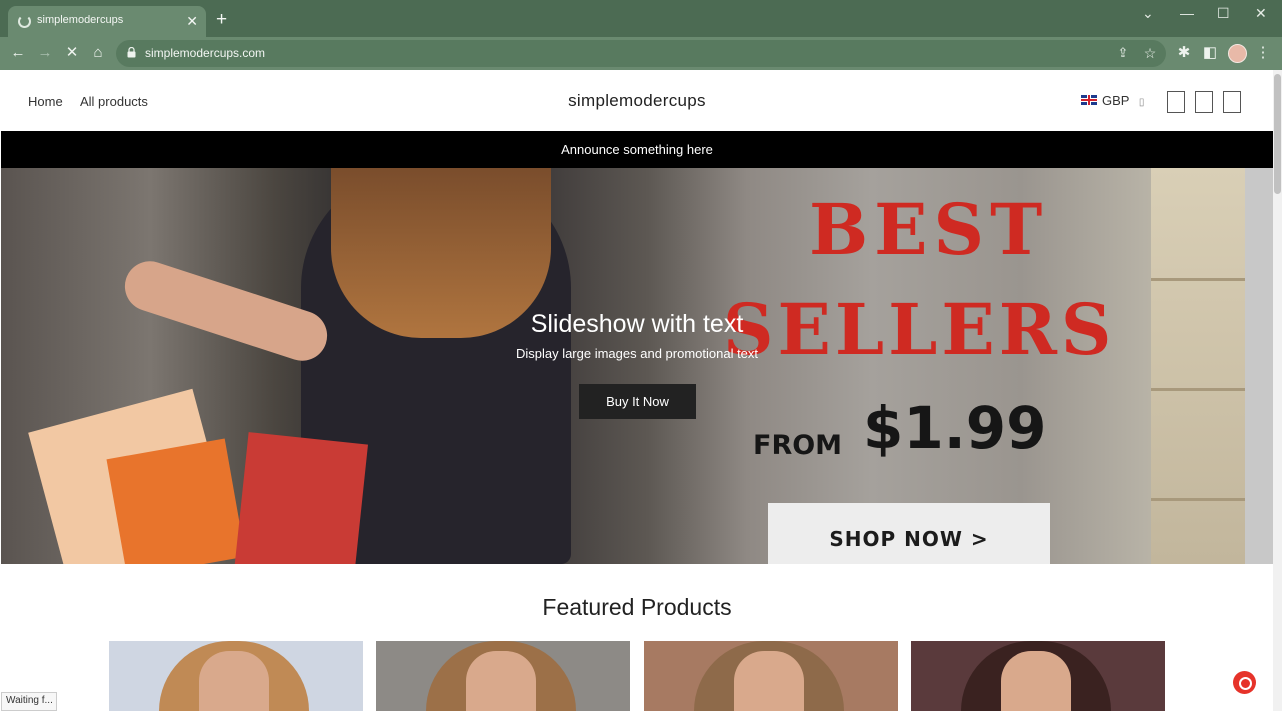 Image resolution: width=1282 pixels, height=711 pixels. What do you see at coordinates (1123, 53) in the screenshot?
I see `share-icon: ⇪` at bounding box center [1123, 53].